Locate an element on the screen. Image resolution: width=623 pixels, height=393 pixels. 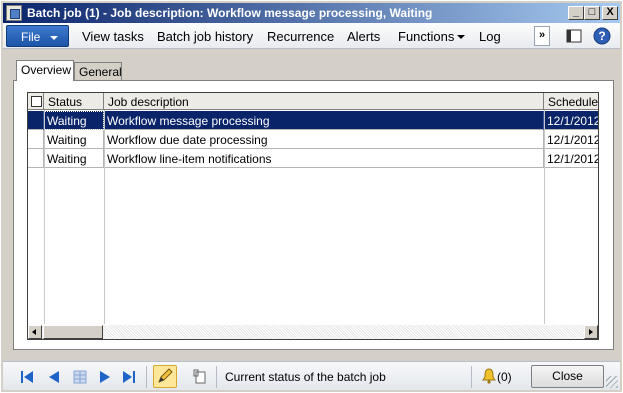
select-all-column is located at coordinates (36, 101).